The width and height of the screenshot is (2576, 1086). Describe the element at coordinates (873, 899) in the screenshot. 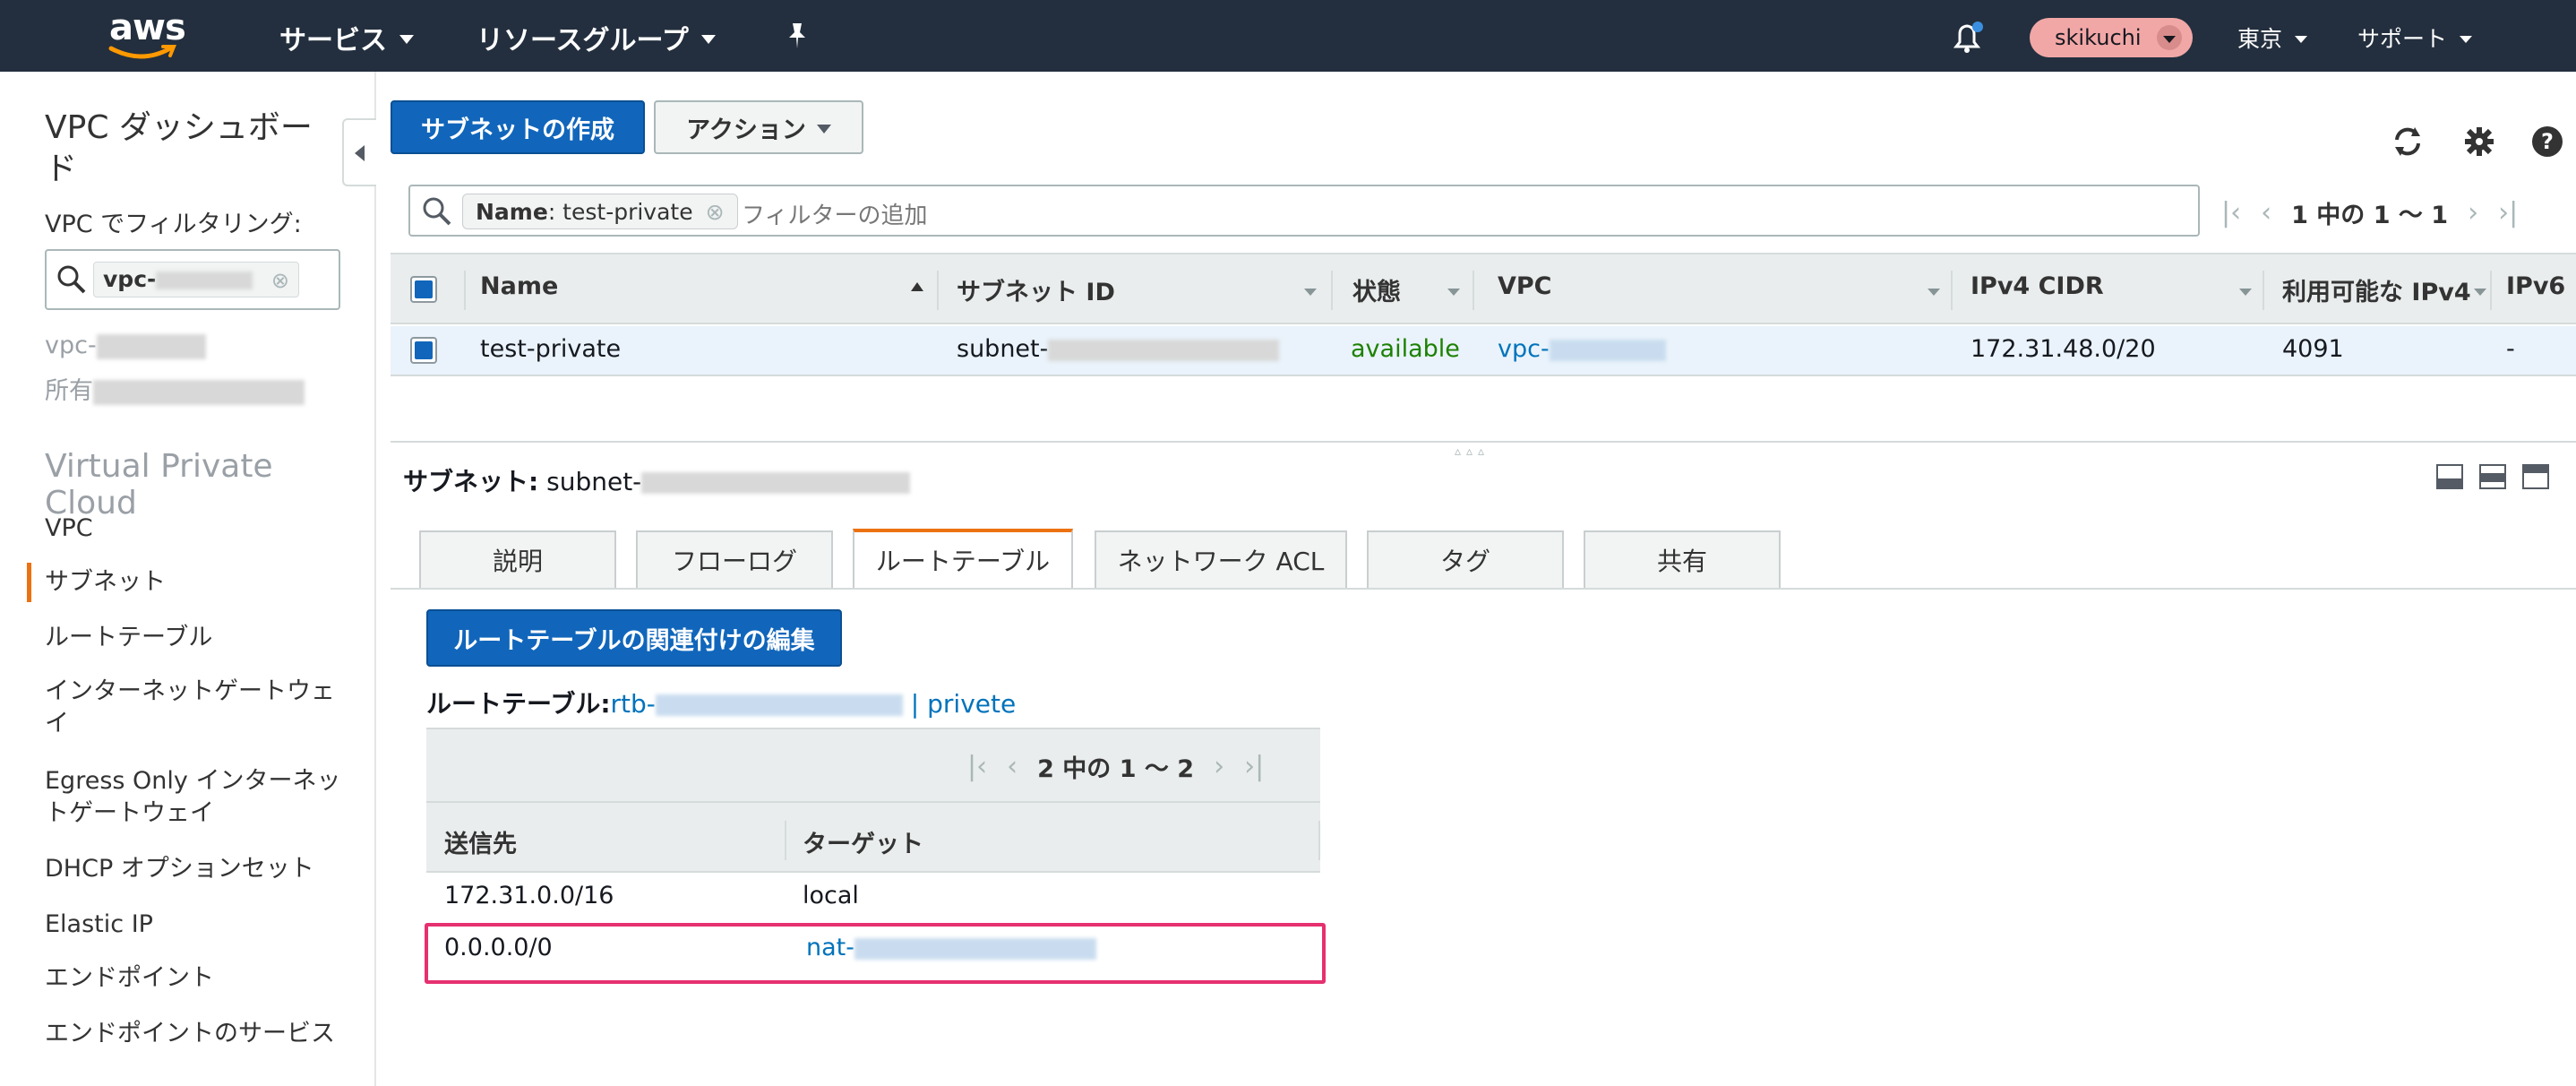

I see `table-row: 172.31.0.0/16 local` at that location.